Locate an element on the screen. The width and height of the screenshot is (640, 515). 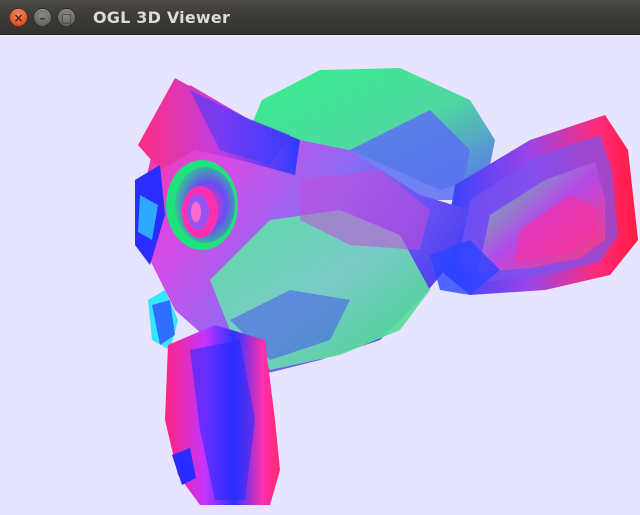
maximize-icon: □ is located at coordinates (66, 17).